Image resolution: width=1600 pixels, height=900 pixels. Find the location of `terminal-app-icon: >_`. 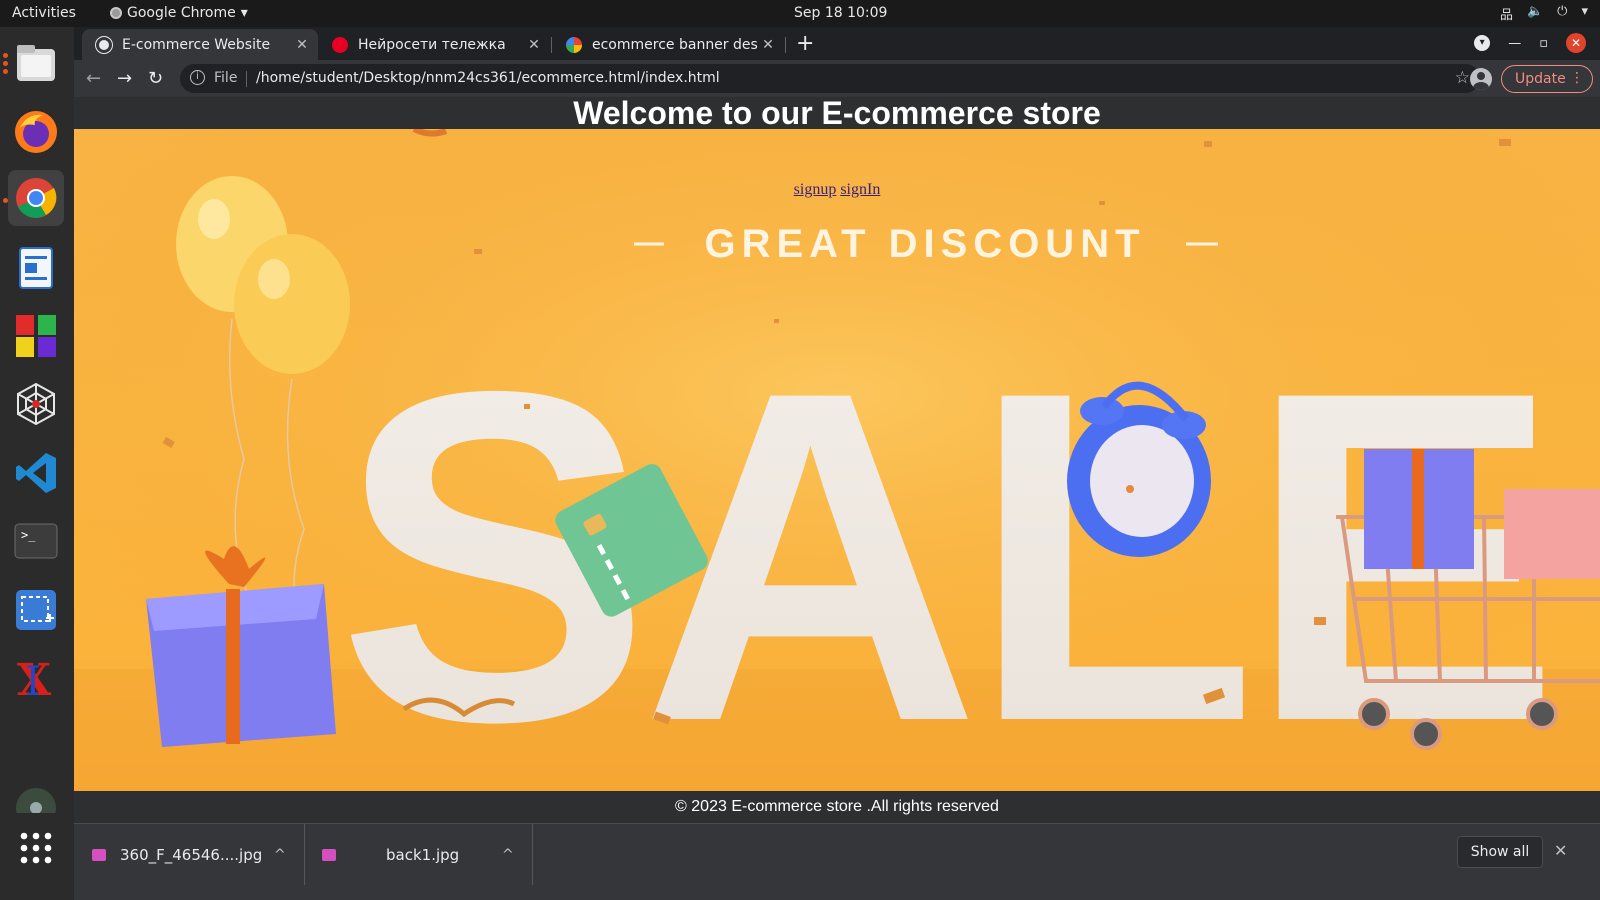

terminal-app-icon: >_ is located at coordinates (36, 541).